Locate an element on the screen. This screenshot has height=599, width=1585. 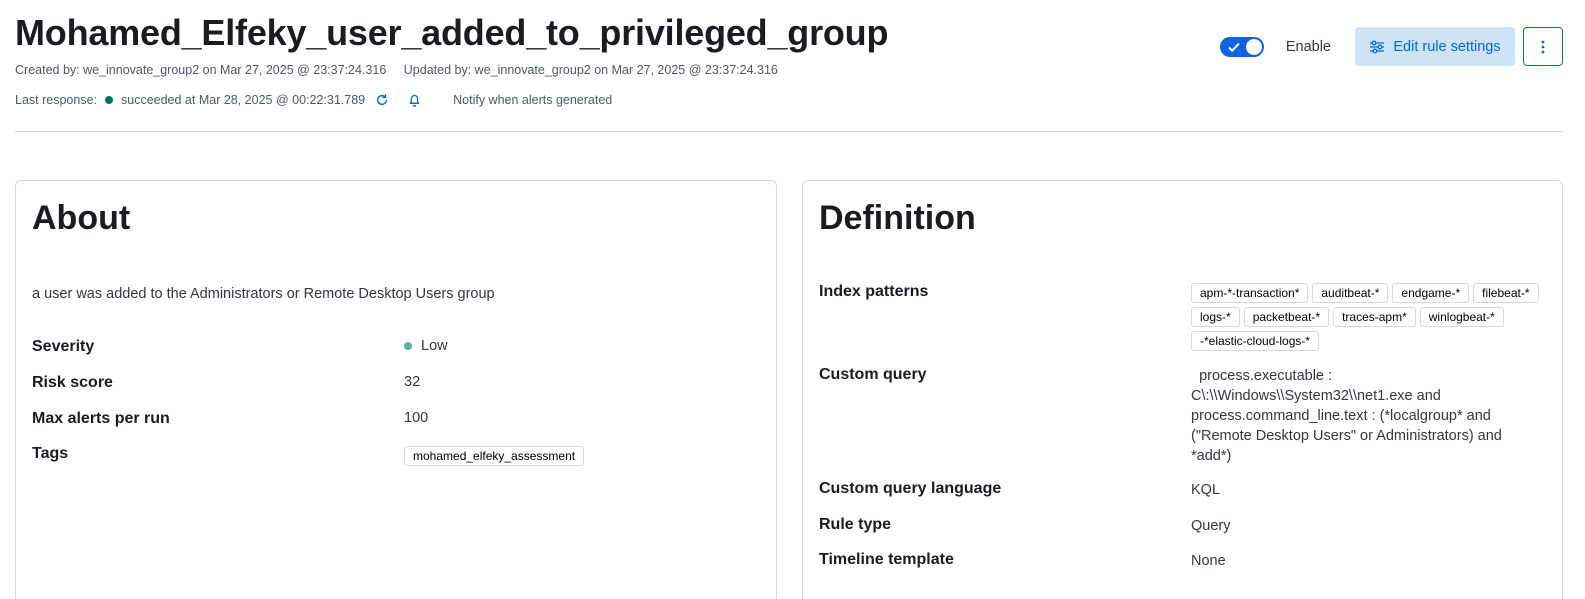
definition-title: Definition is located at coordinates (897, 218).